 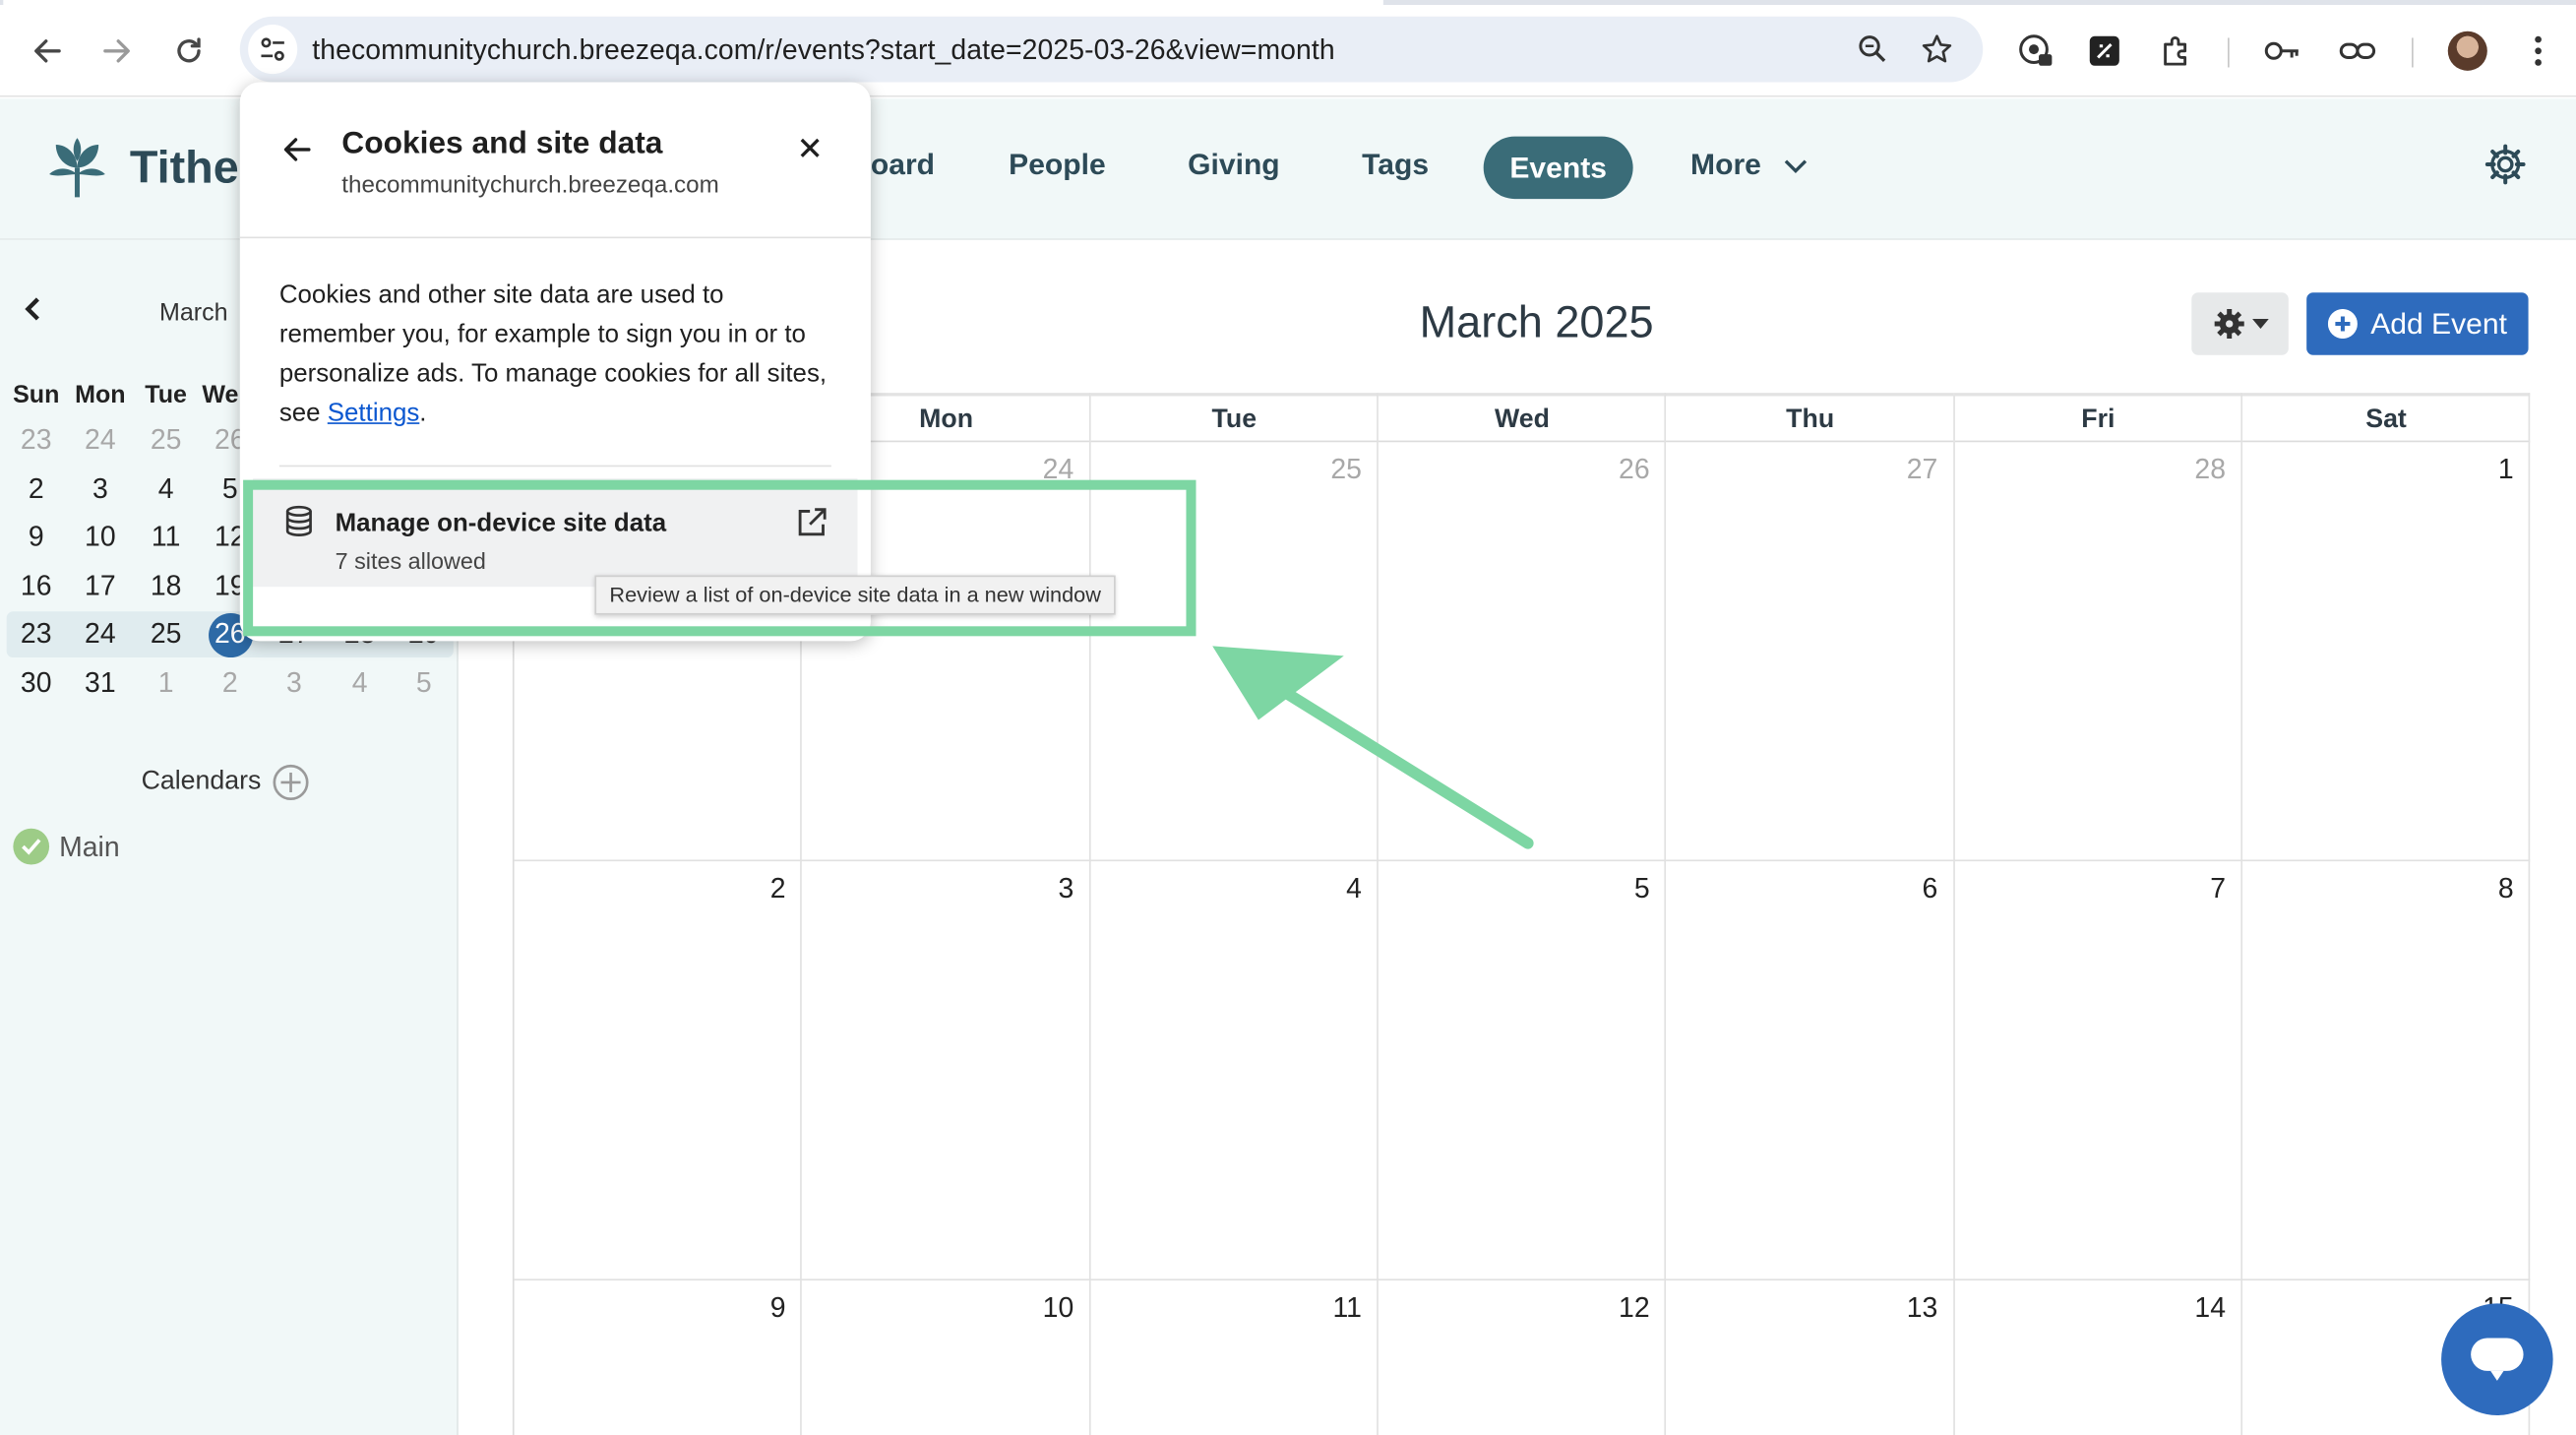 I want to click on annotation-arrow, so click(x=1373, y=747).